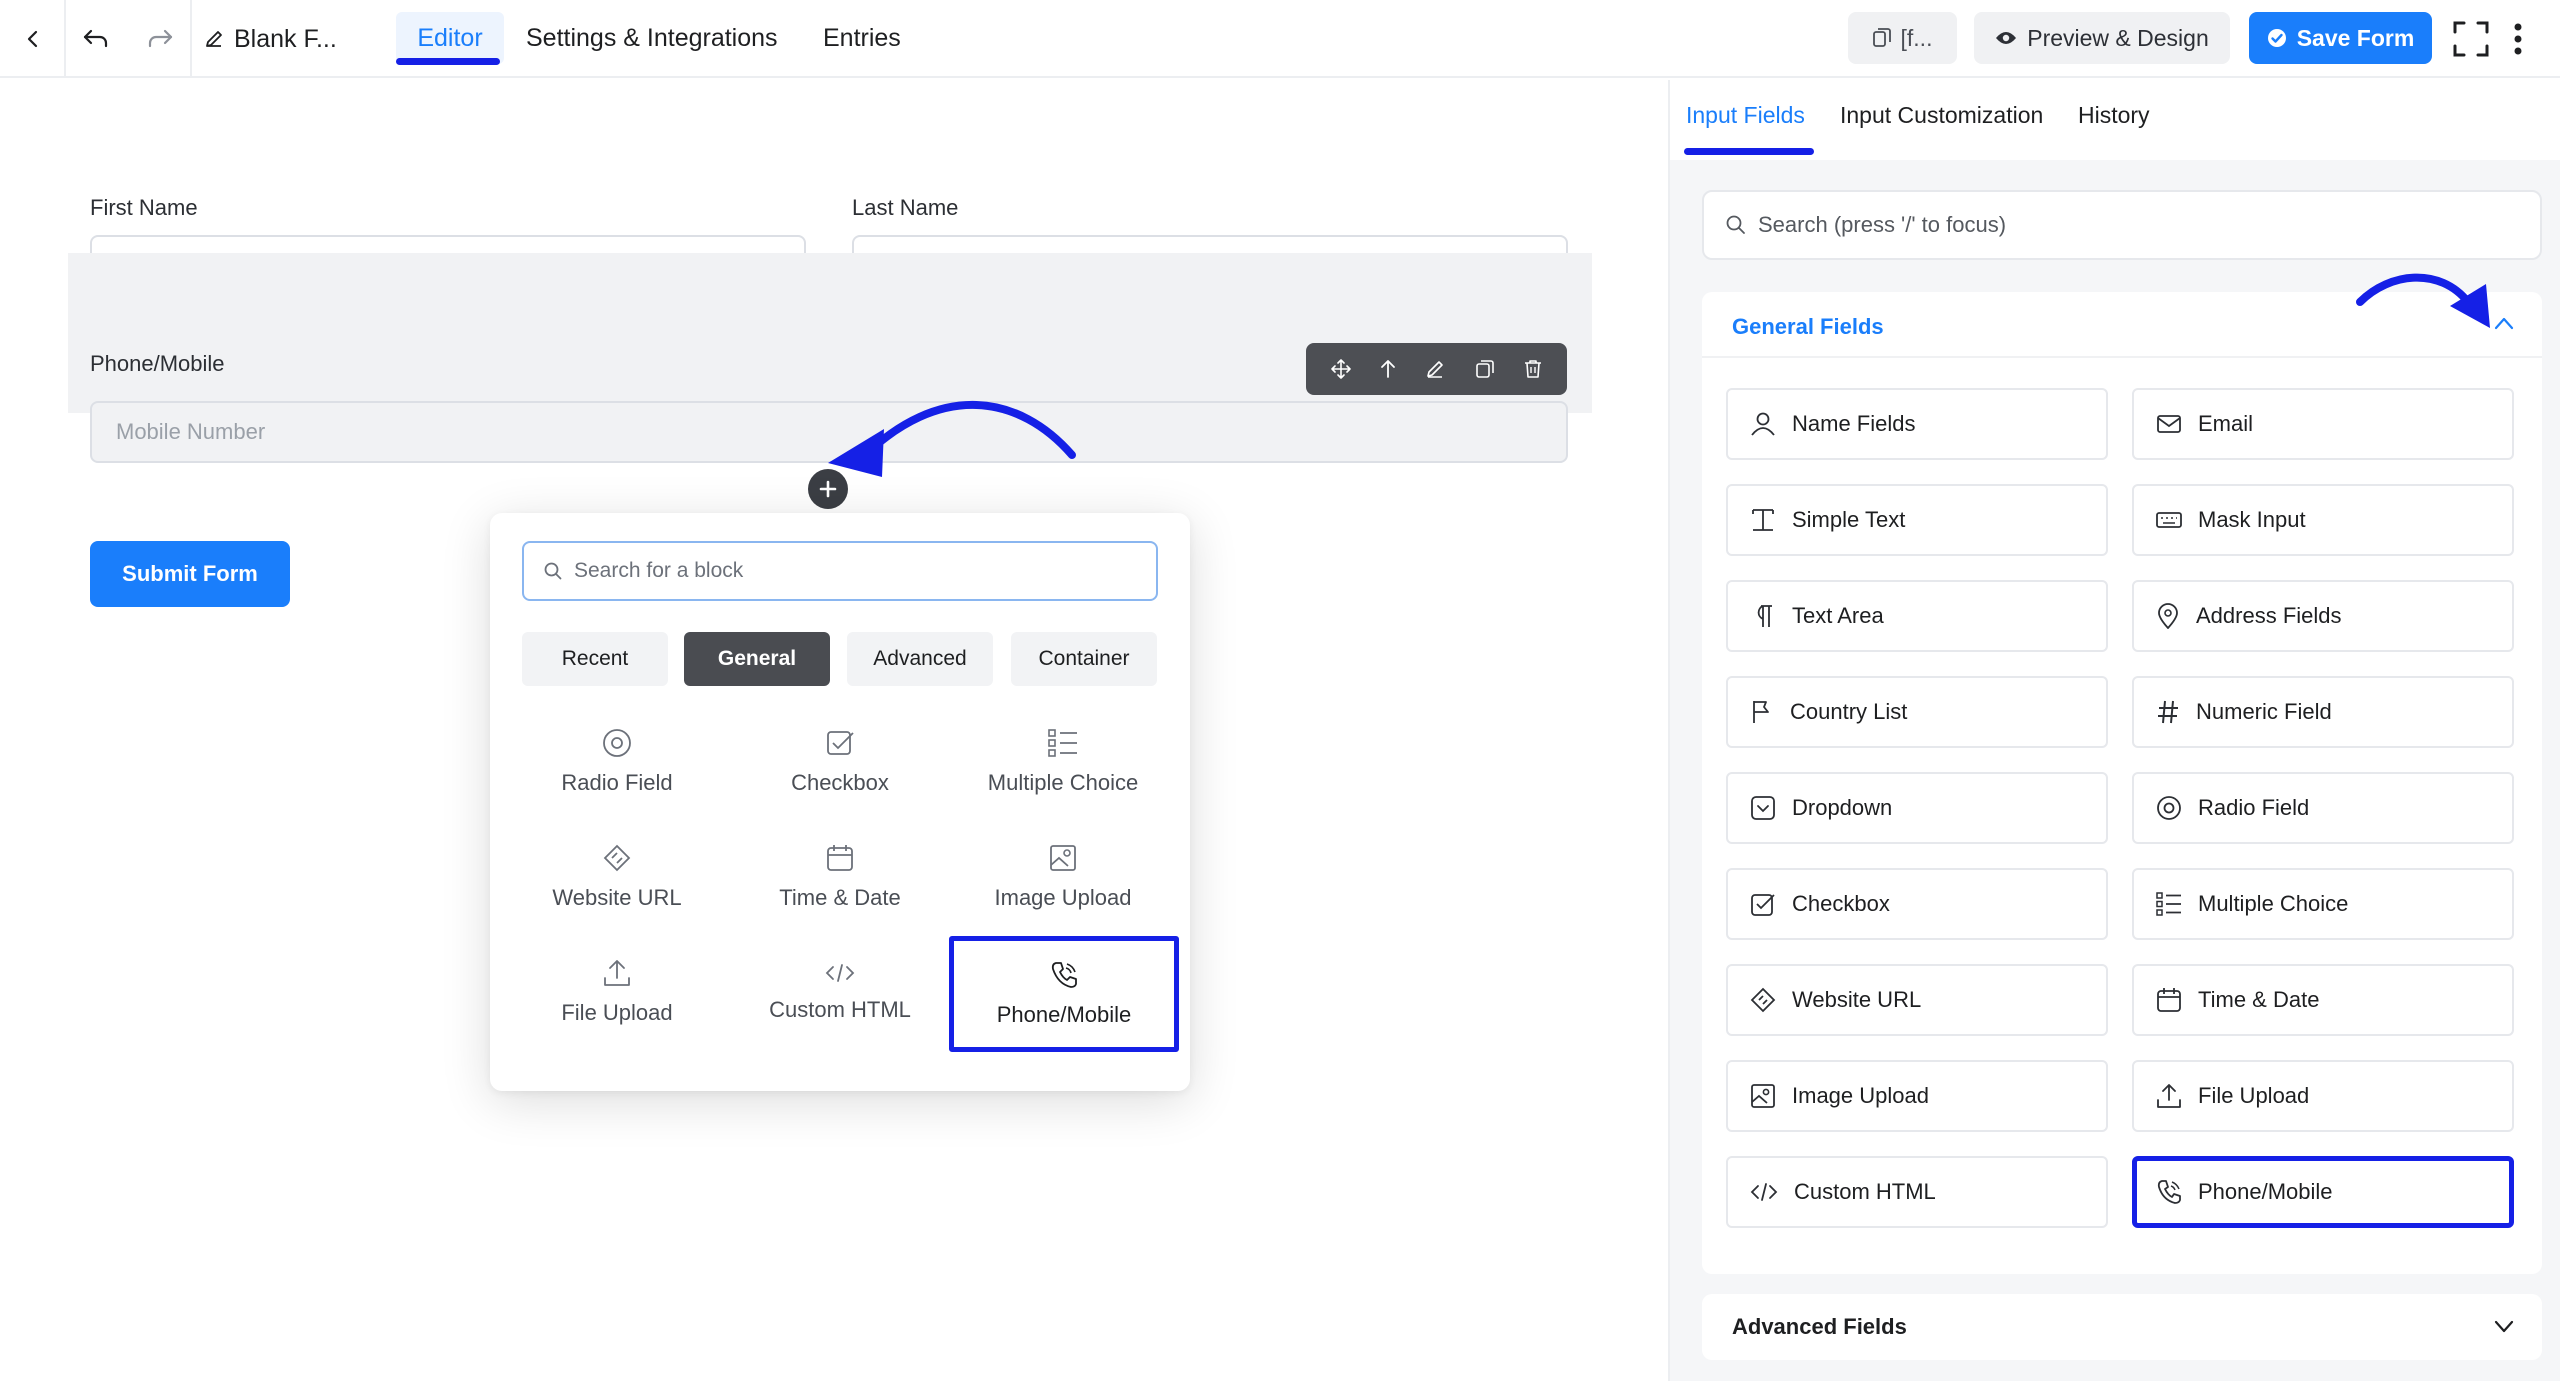 The width and height of the screenshot is (2560, 1381). I want to click on block-label: Time & Date, so click(840, 897).